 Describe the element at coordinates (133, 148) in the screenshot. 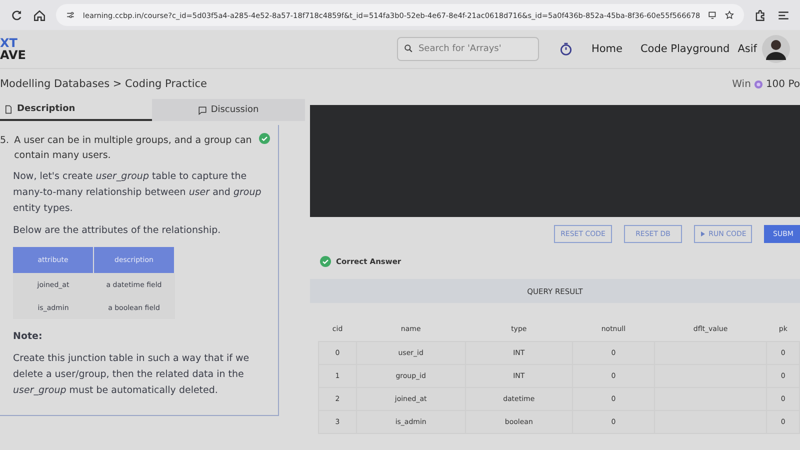

I see `question-text: A user can be in multiple groups, and a group can contain many users.` at that location.